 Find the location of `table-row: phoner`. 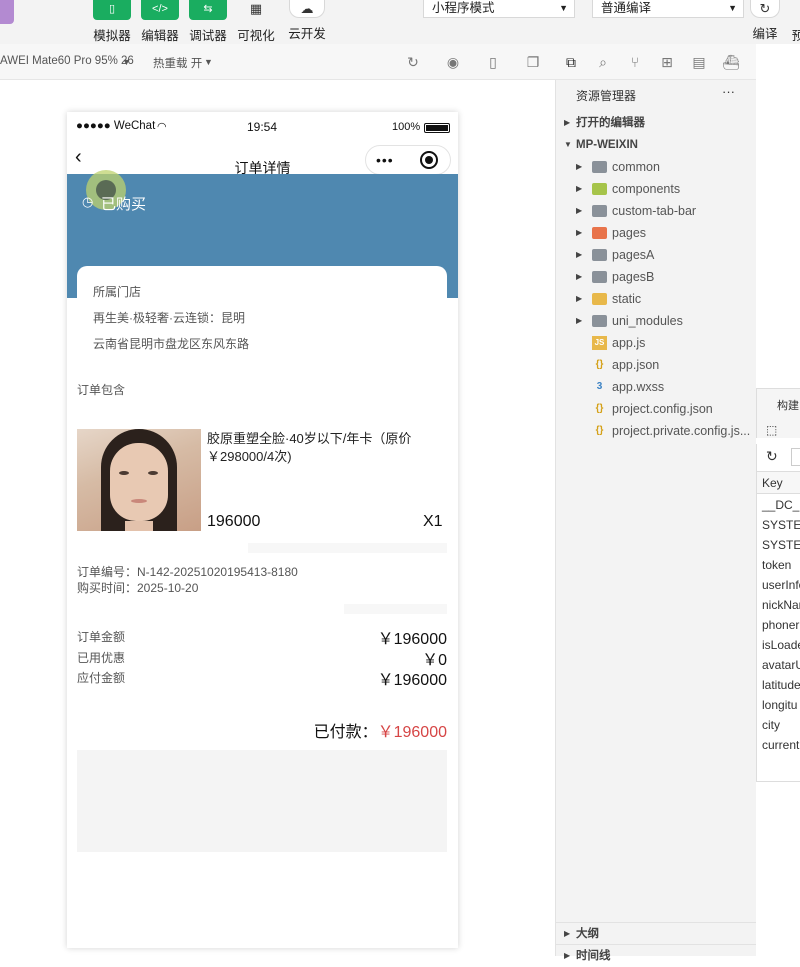

table-row: phoner is located at coordinates (780, 625).